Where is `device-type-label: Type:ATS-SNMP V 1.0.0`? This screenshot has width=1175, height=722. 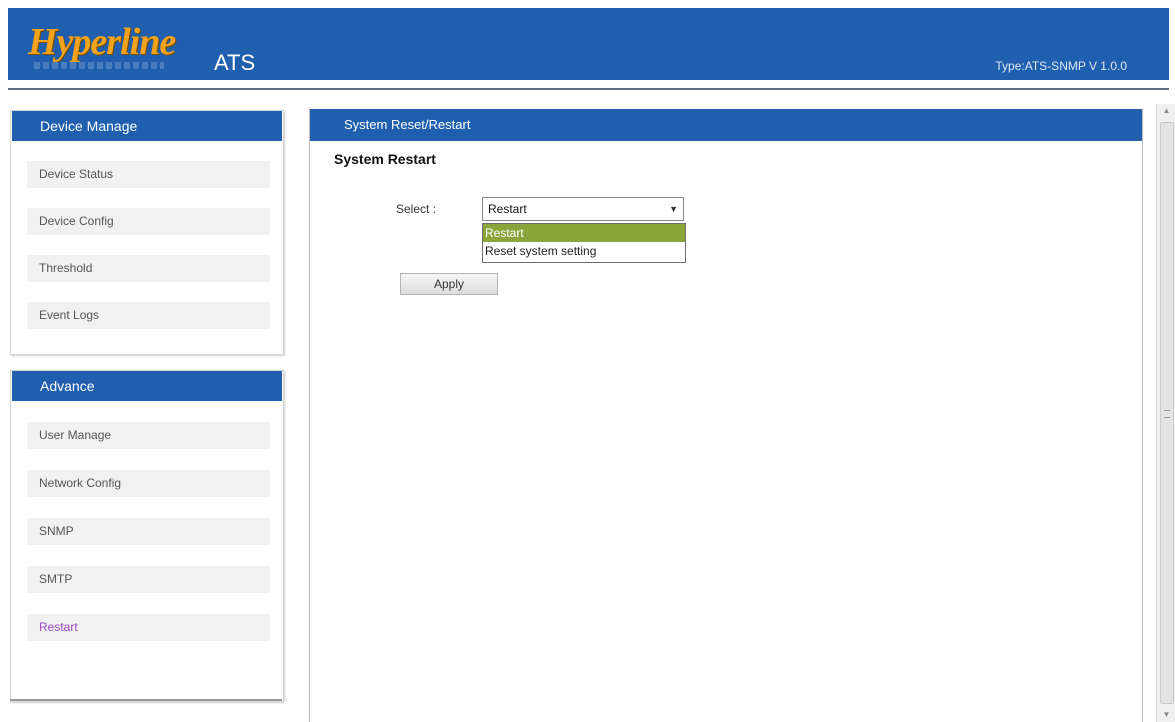 device-type-label: Type:ATS-SNMP V 1.0.0 is located at coordinates (1061, 66).